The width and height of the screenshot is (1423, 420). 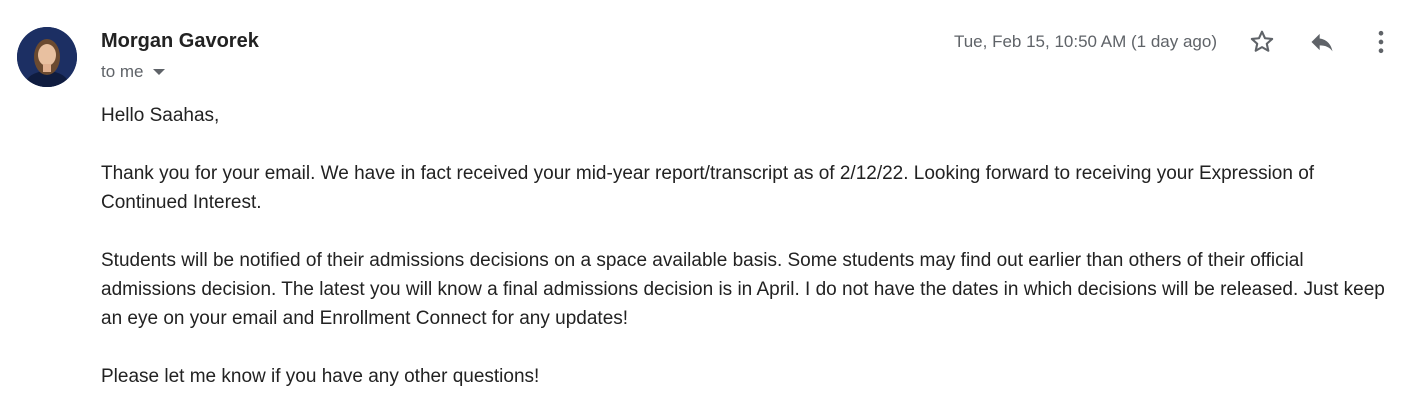 What do you see at coordinates (158, 72) in the screenshot?
I see `caret-down-icon` at bounding box center [158, 72].